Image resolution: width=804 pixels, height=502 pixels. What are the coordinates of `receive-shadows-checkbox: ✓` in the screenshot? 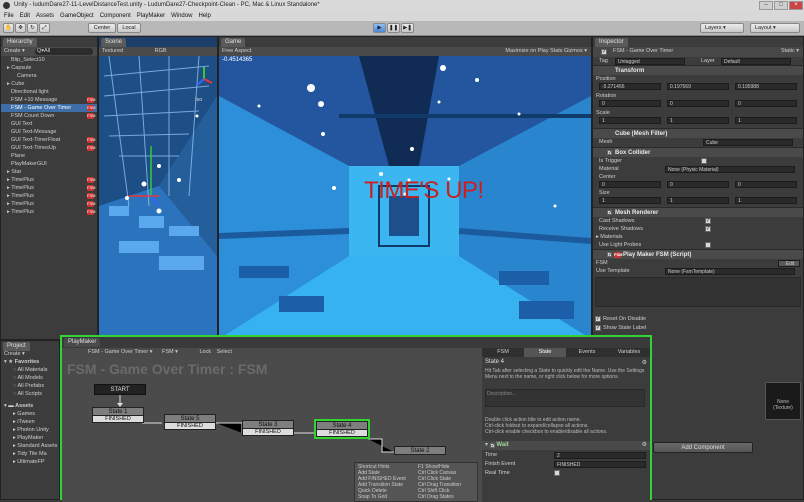 It's located at (708, 229).